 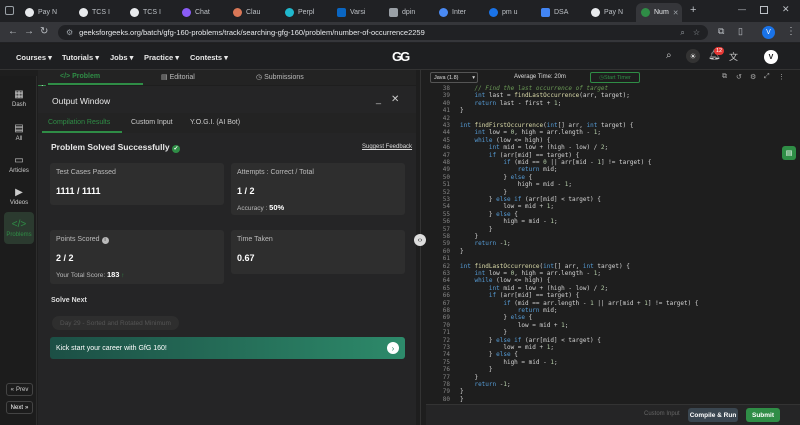 I want to click on suggest-feedback-link: Suggest Feedback, so click(x=387, y=147).